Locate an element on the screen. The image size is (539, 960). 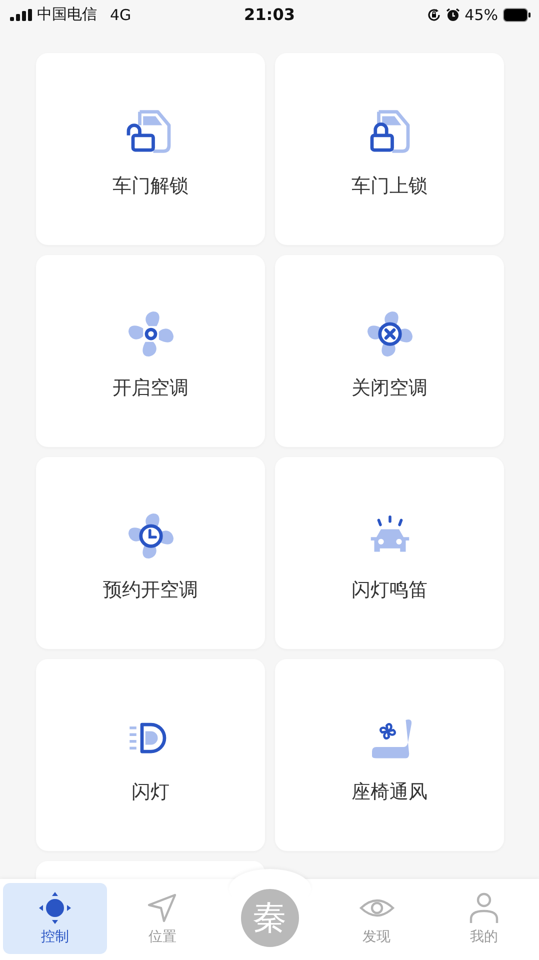
control-card: 闪灯鸣笛 is located at coordinates (389, 552).